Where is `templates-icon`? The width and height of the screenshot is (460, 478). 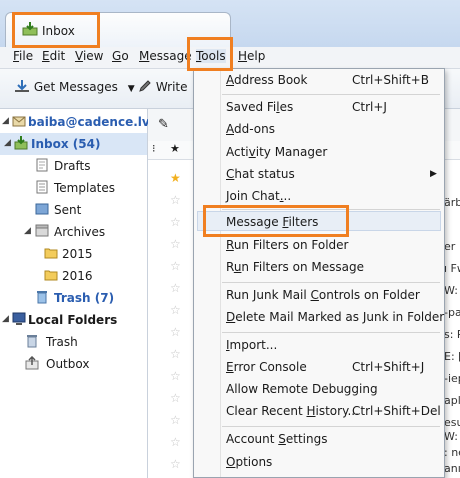 templates-icon is located at coordinates (42, 187).